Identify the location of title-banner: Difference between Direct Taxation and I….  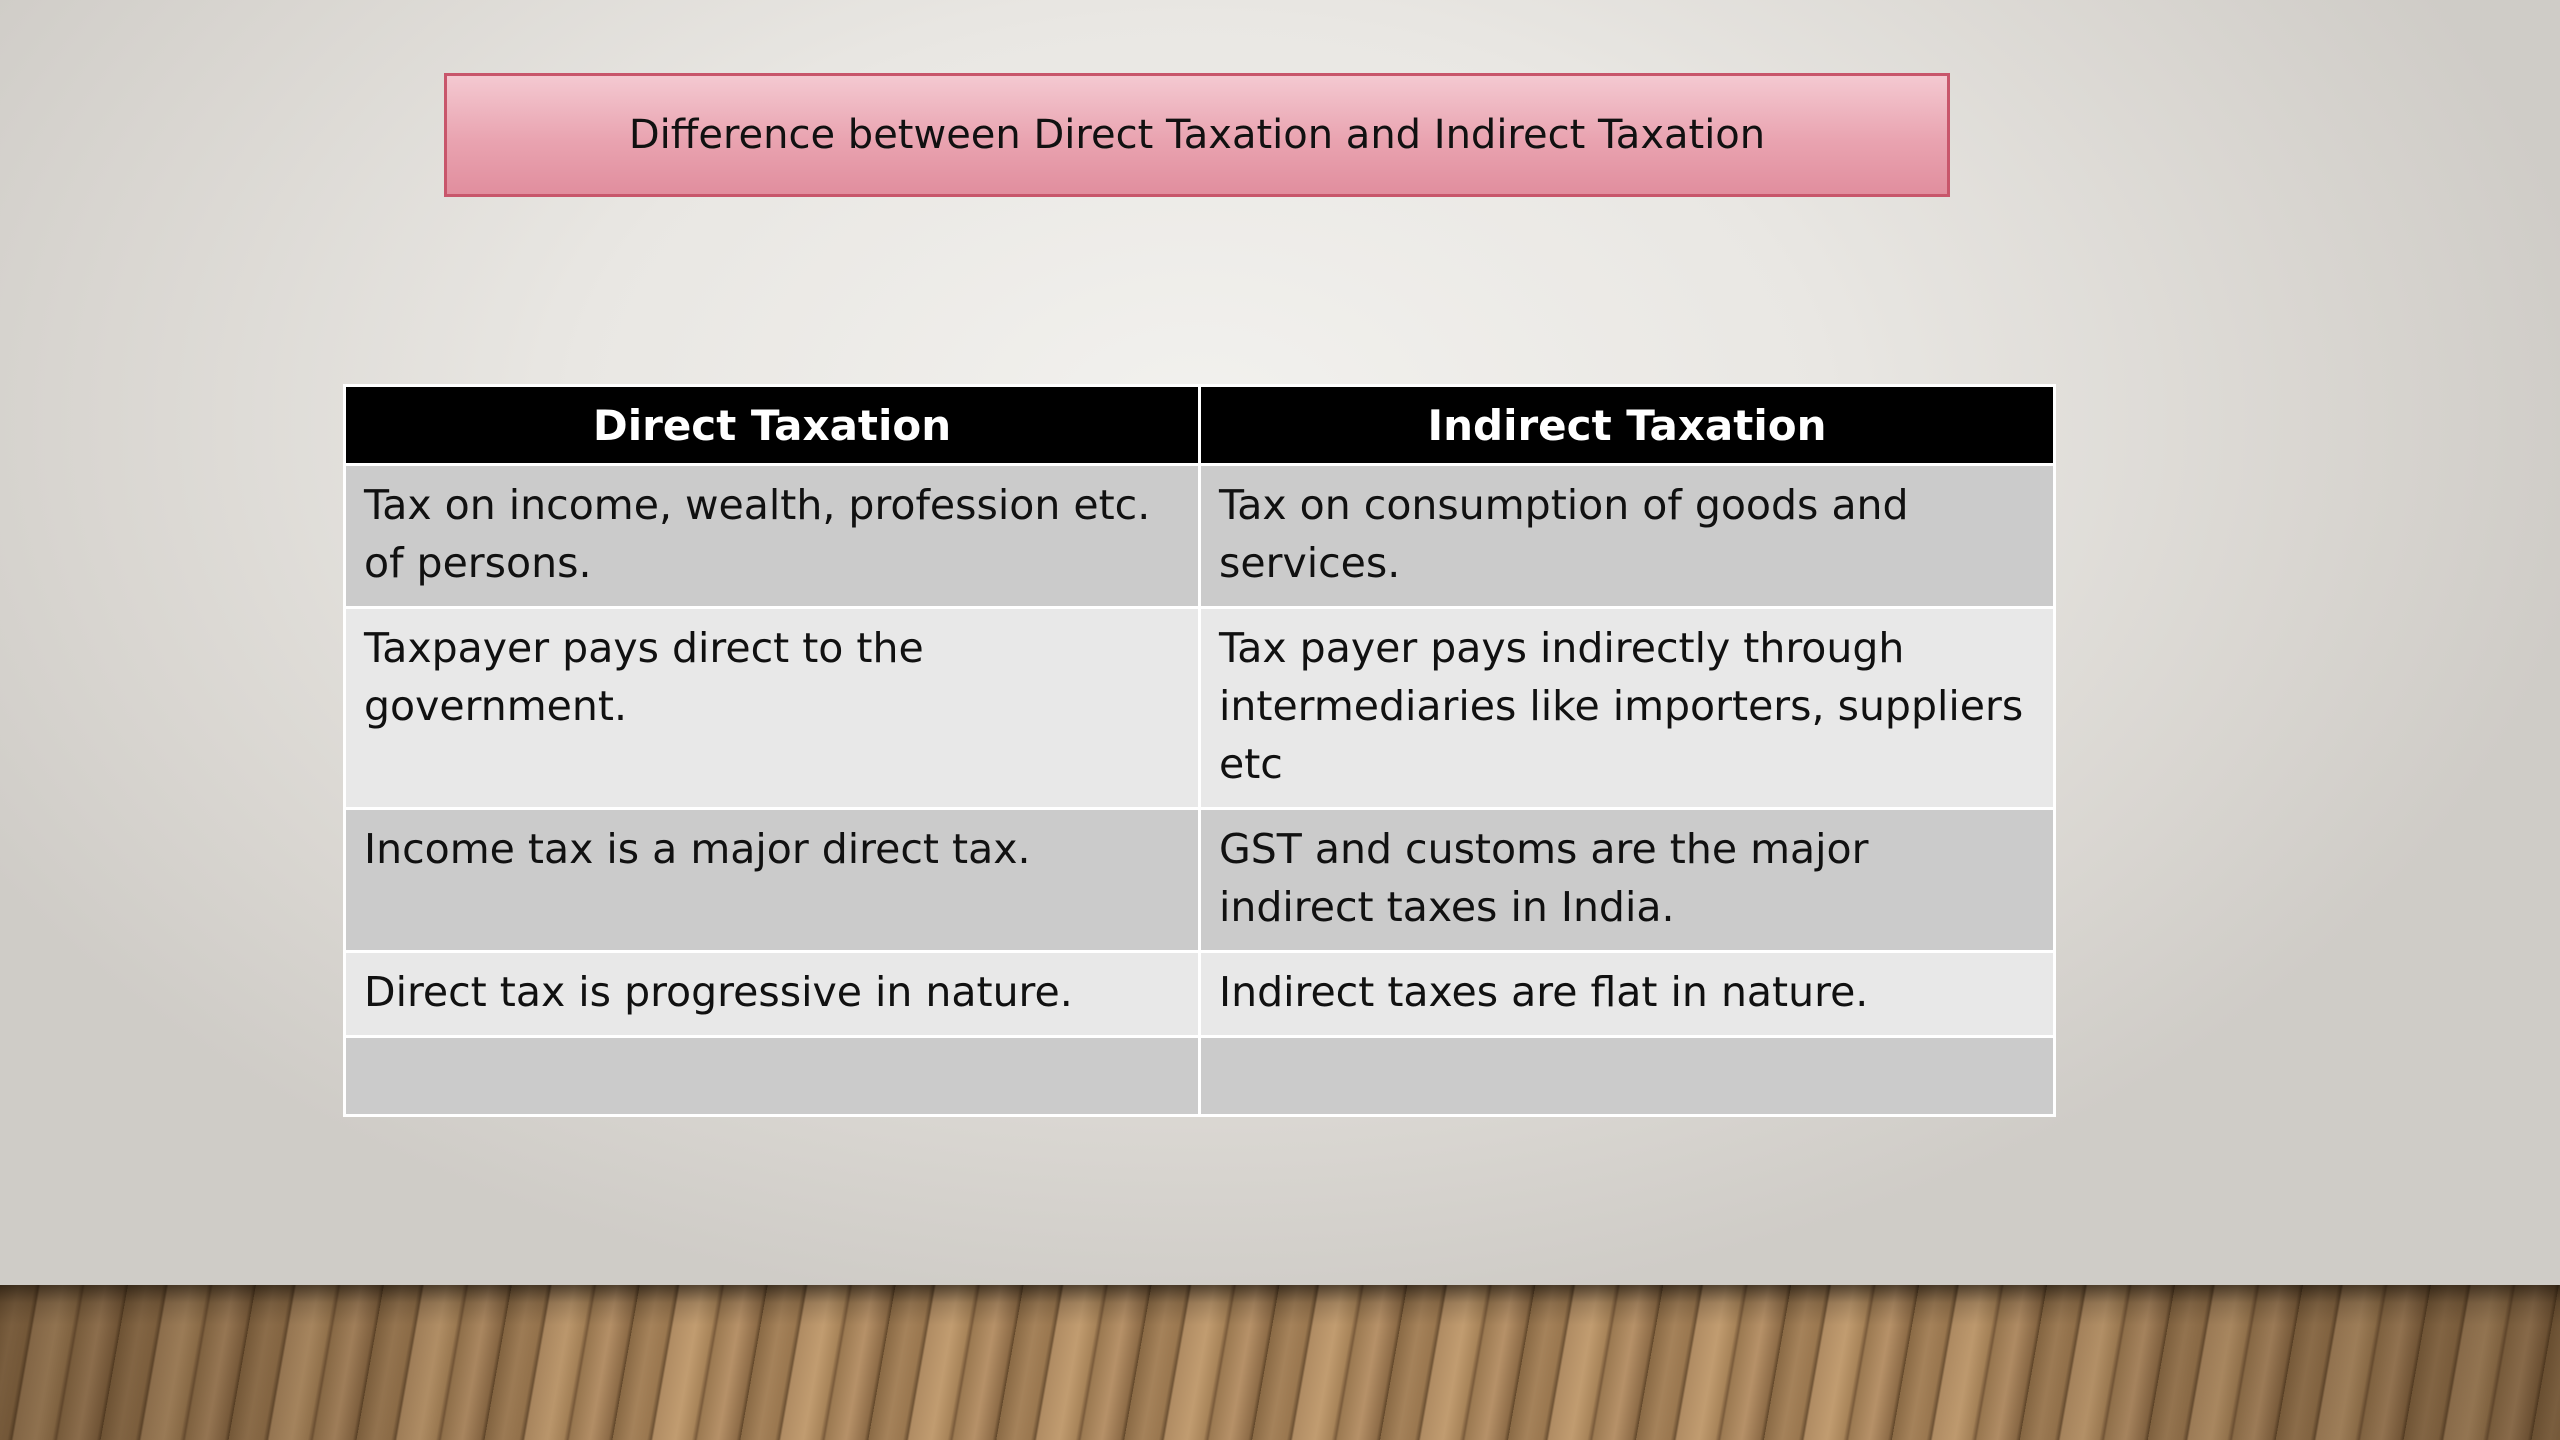
(1197, 135).